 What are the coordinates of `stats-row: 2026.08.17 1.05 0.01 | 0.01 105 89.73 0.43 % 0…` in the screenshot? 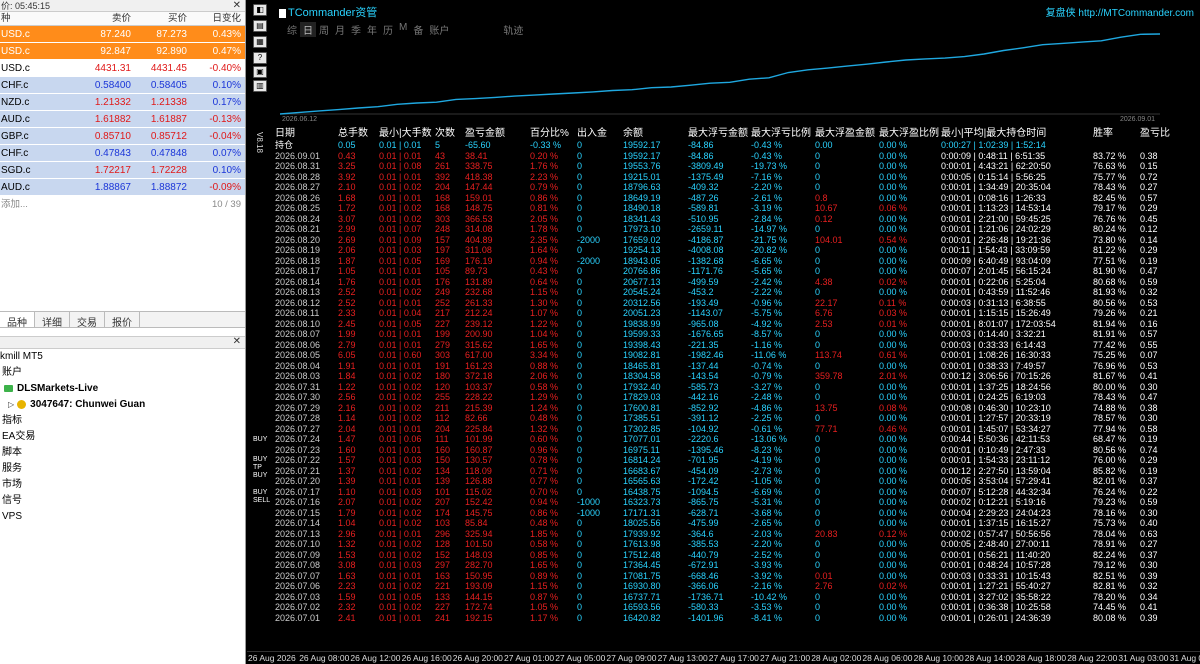 It's located at (737, 271).